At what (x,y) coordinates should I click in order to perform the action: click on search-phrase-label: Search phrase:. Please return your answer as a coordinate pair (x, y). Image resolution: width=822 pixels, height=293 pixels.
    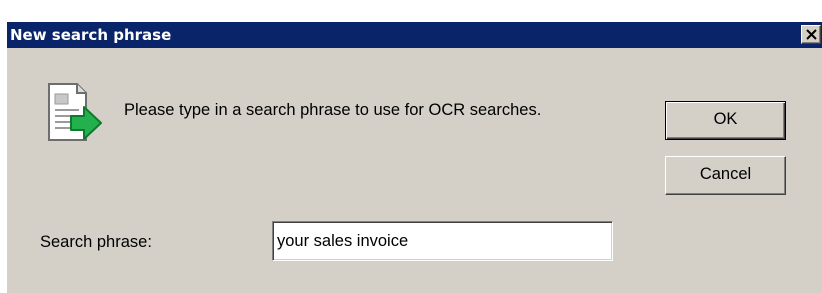
    Looking at the image, I should click on (96, 242).